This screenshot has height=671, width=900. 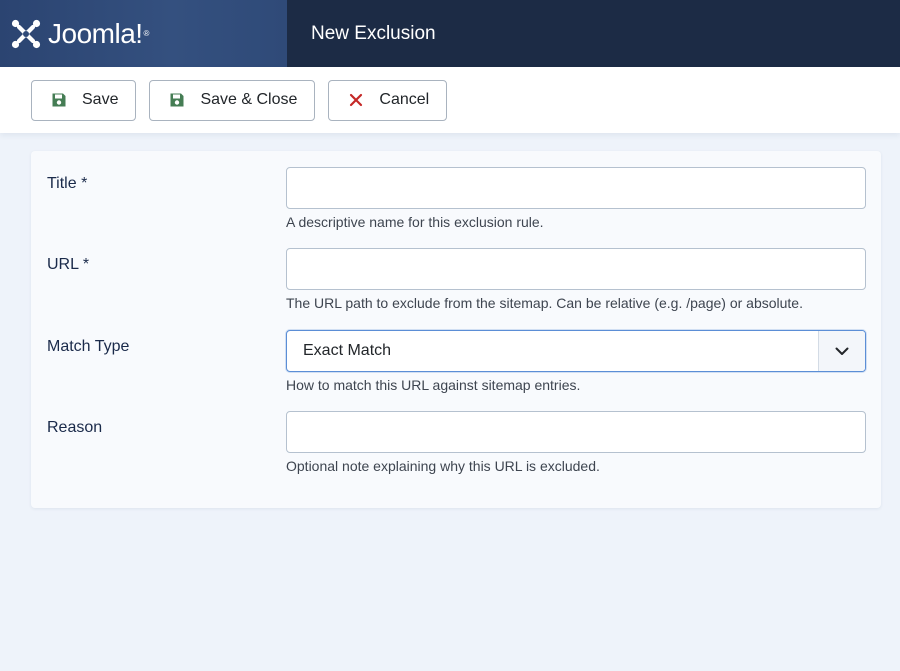 I want to click on reason-field-wrap, so click(x=576, y=432).